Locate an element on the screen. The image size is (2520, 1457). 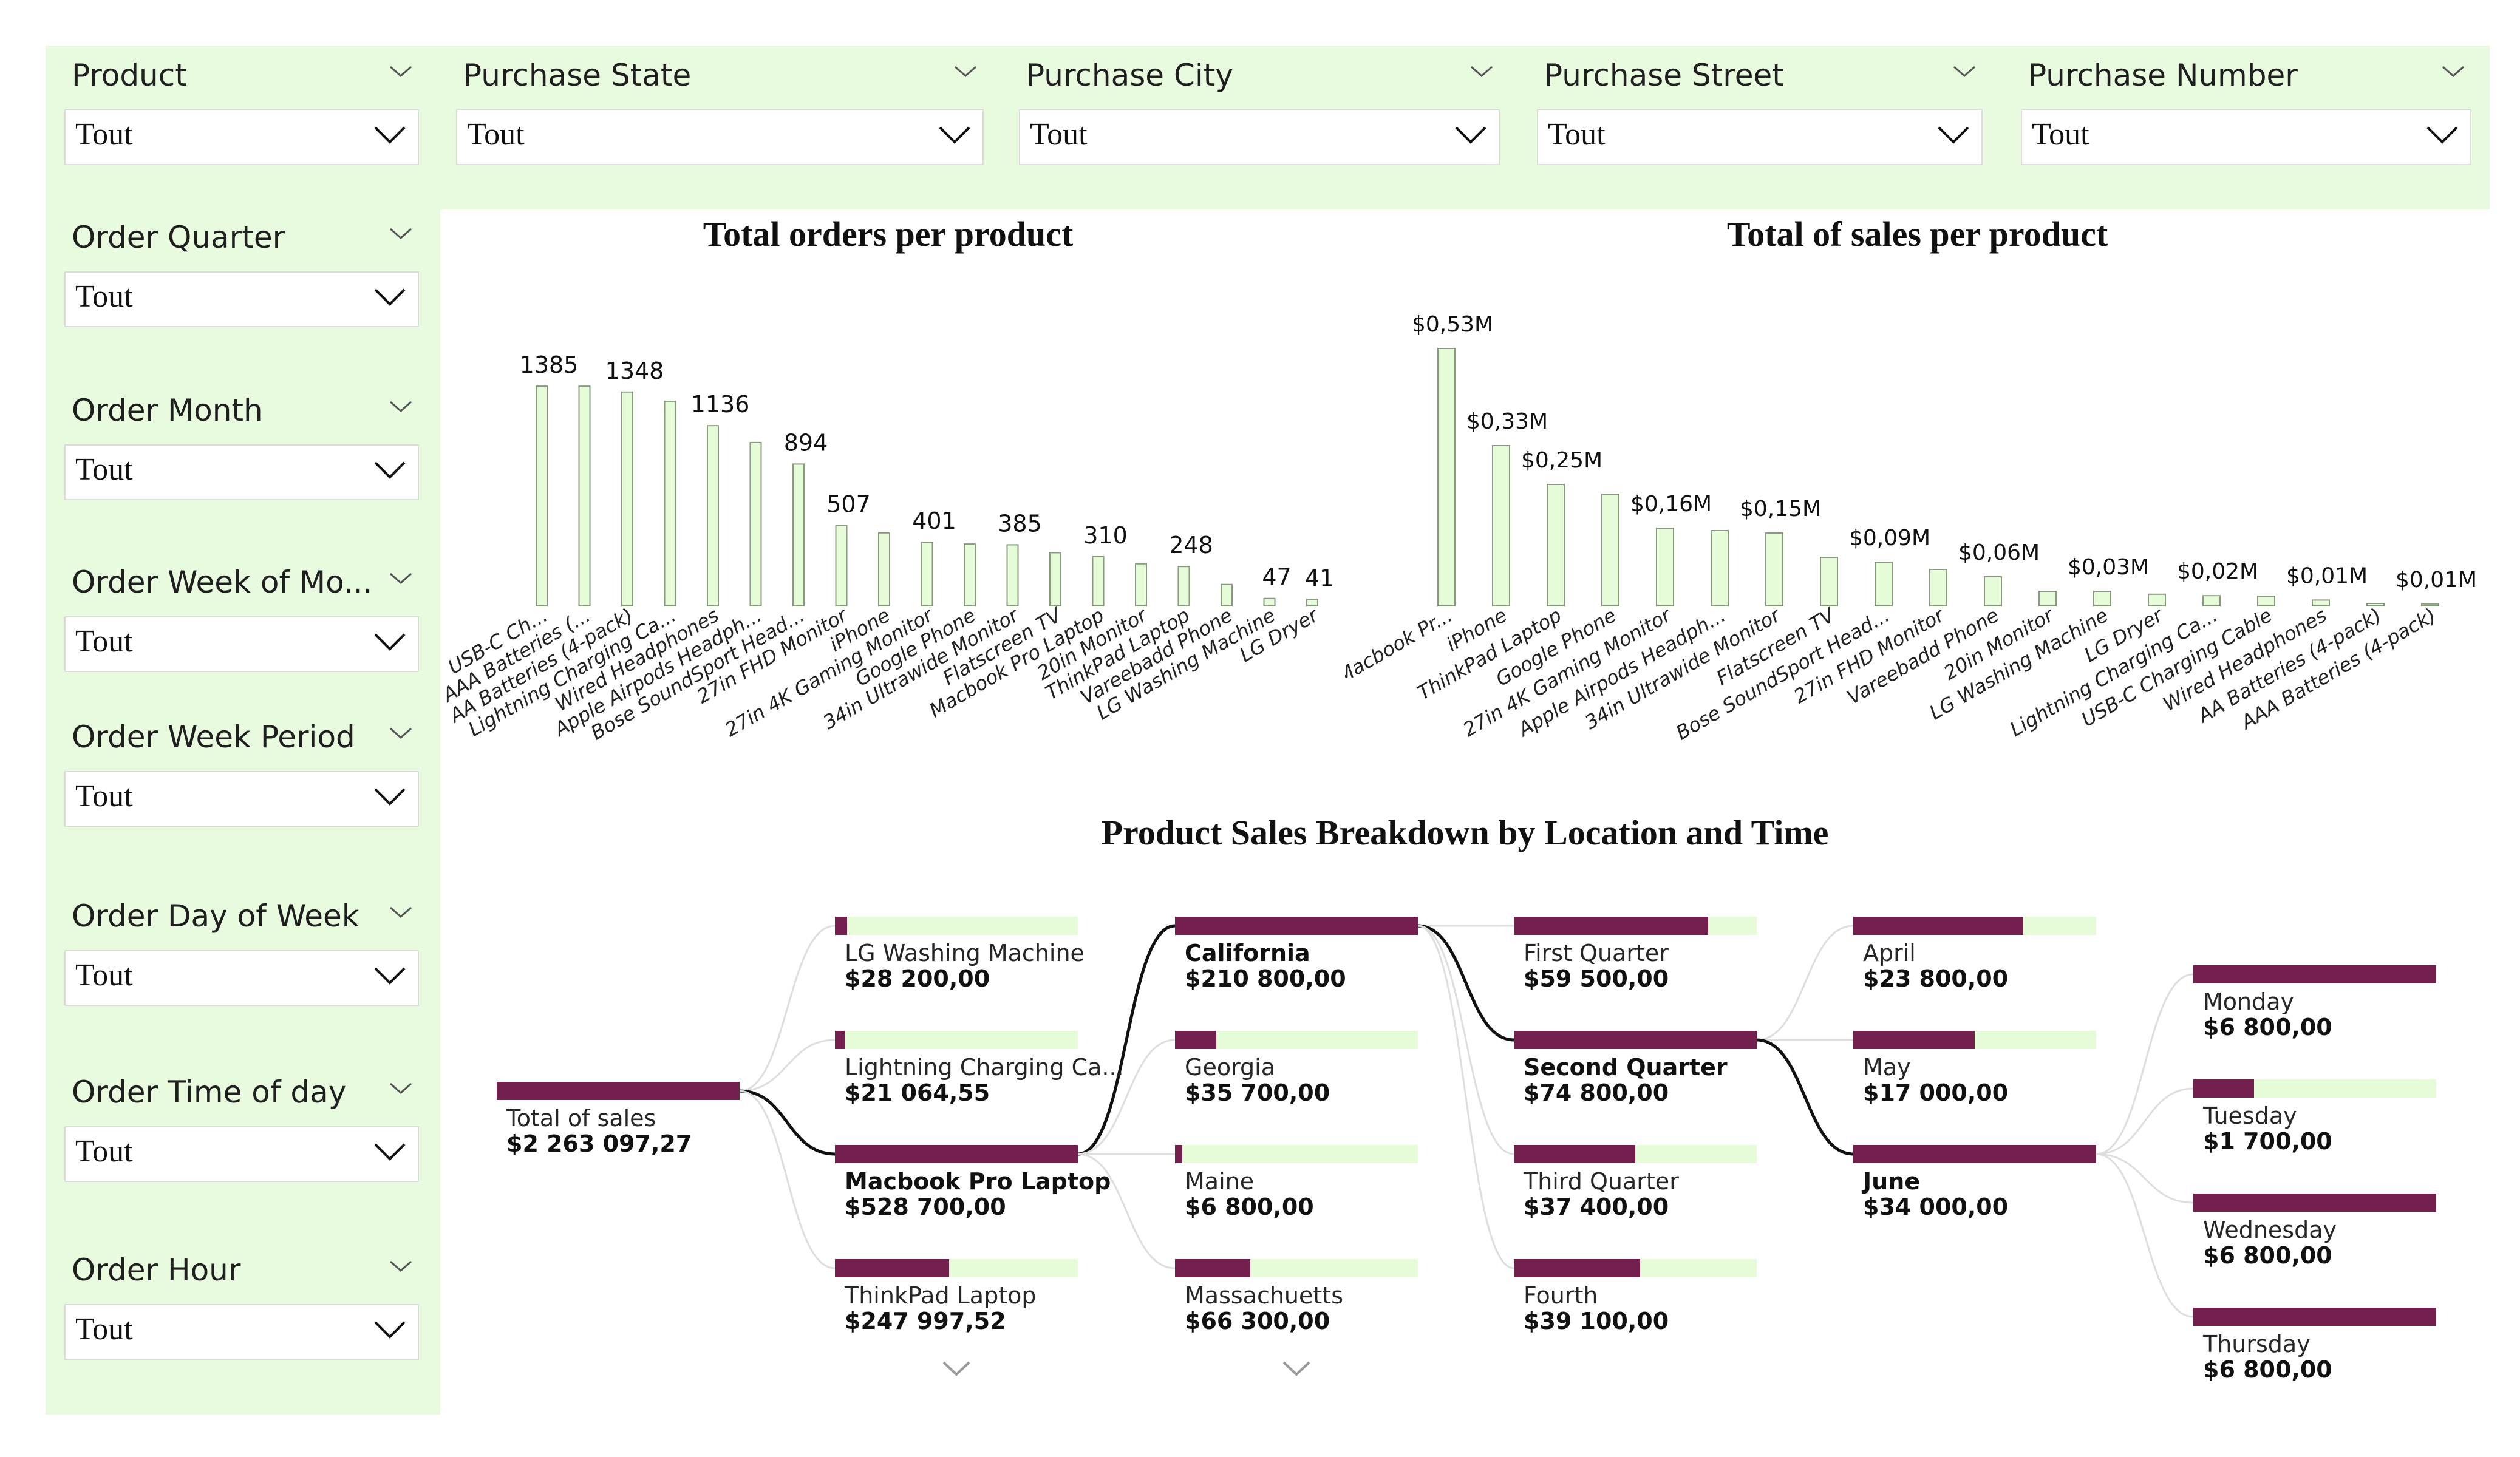
tree-node-label: Monday is located at coordinates (2249, 1001).